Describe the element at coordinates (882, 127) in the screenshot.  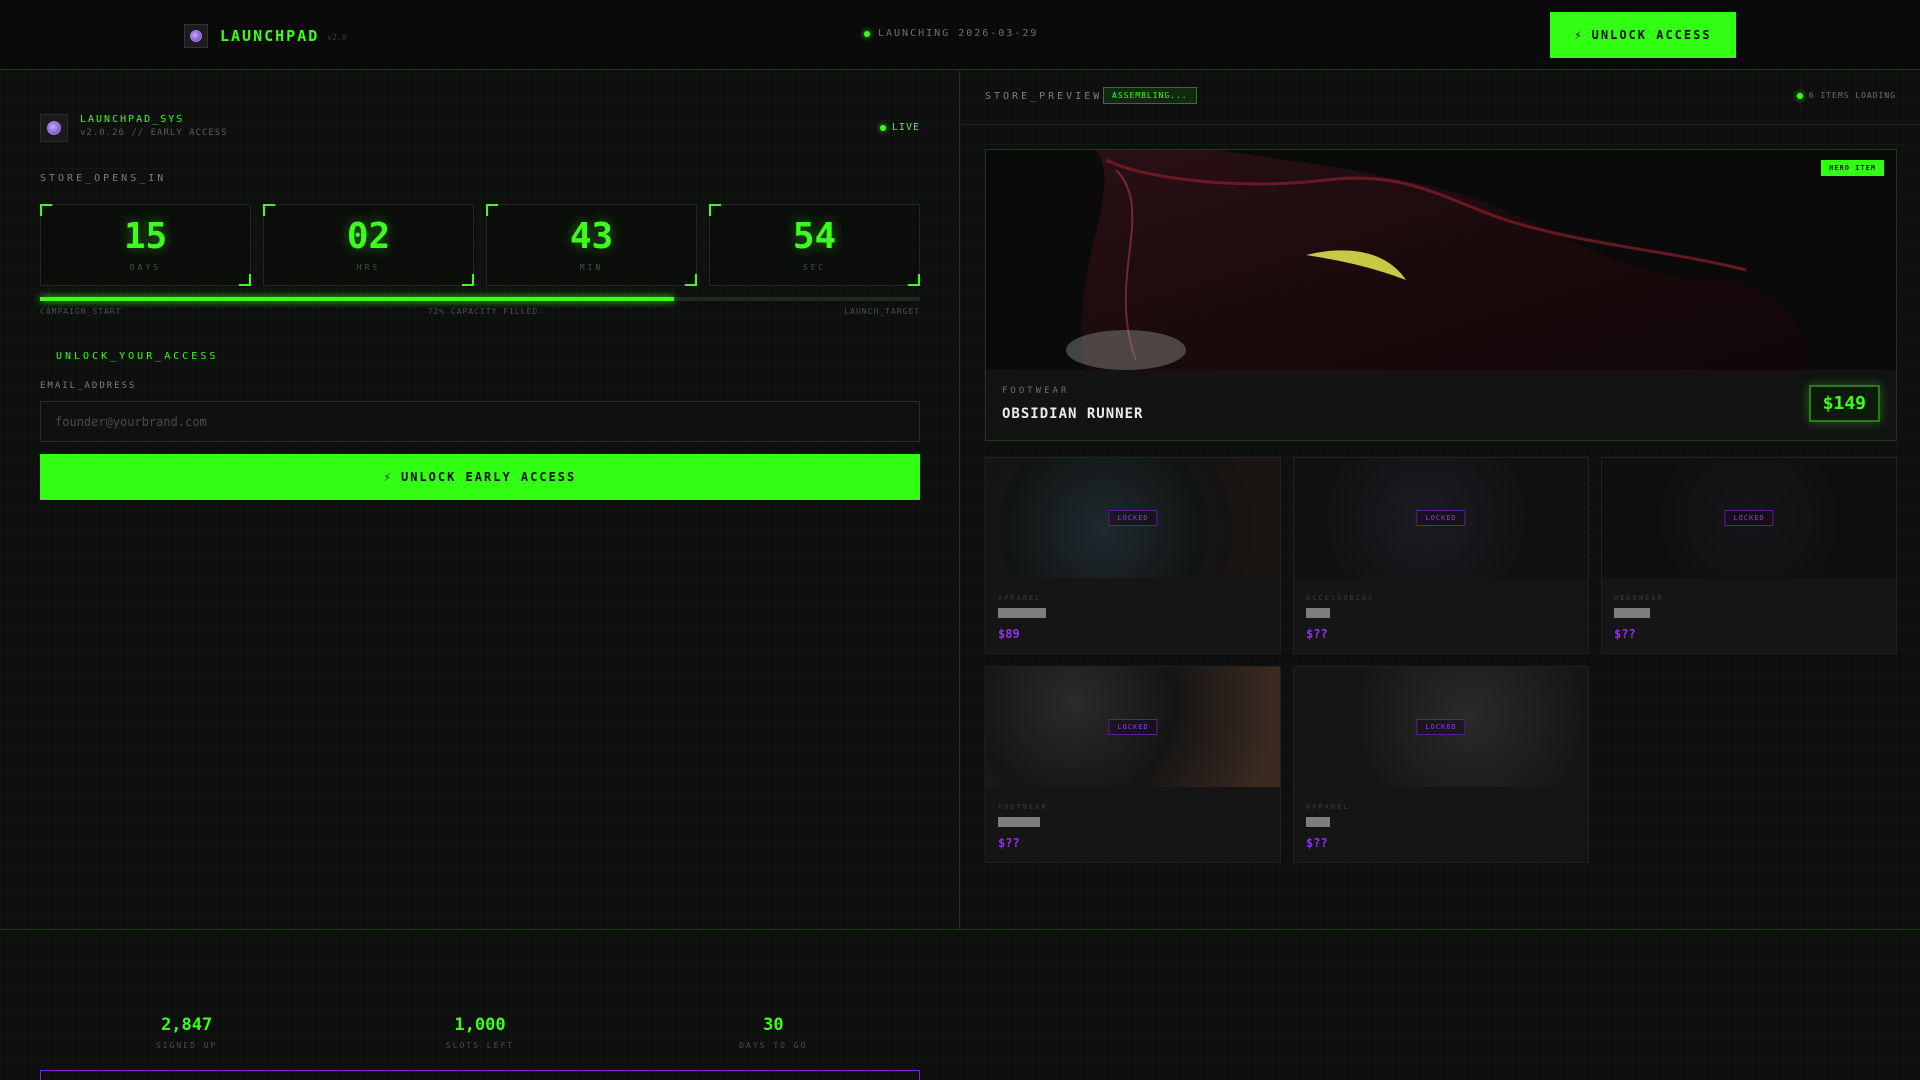
I see `live-dot-icon` at that location.